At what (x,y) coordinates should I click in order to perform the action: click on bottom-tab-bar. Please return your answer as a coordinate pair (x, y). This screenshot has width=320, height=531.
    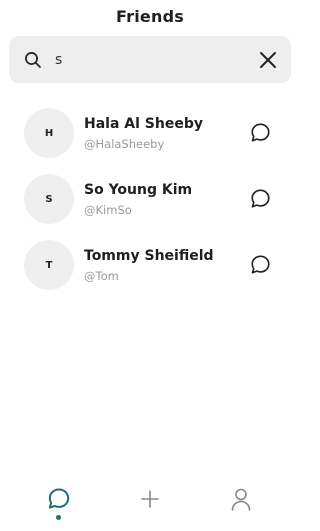
    Looking at the image, I should click on (150, 508).